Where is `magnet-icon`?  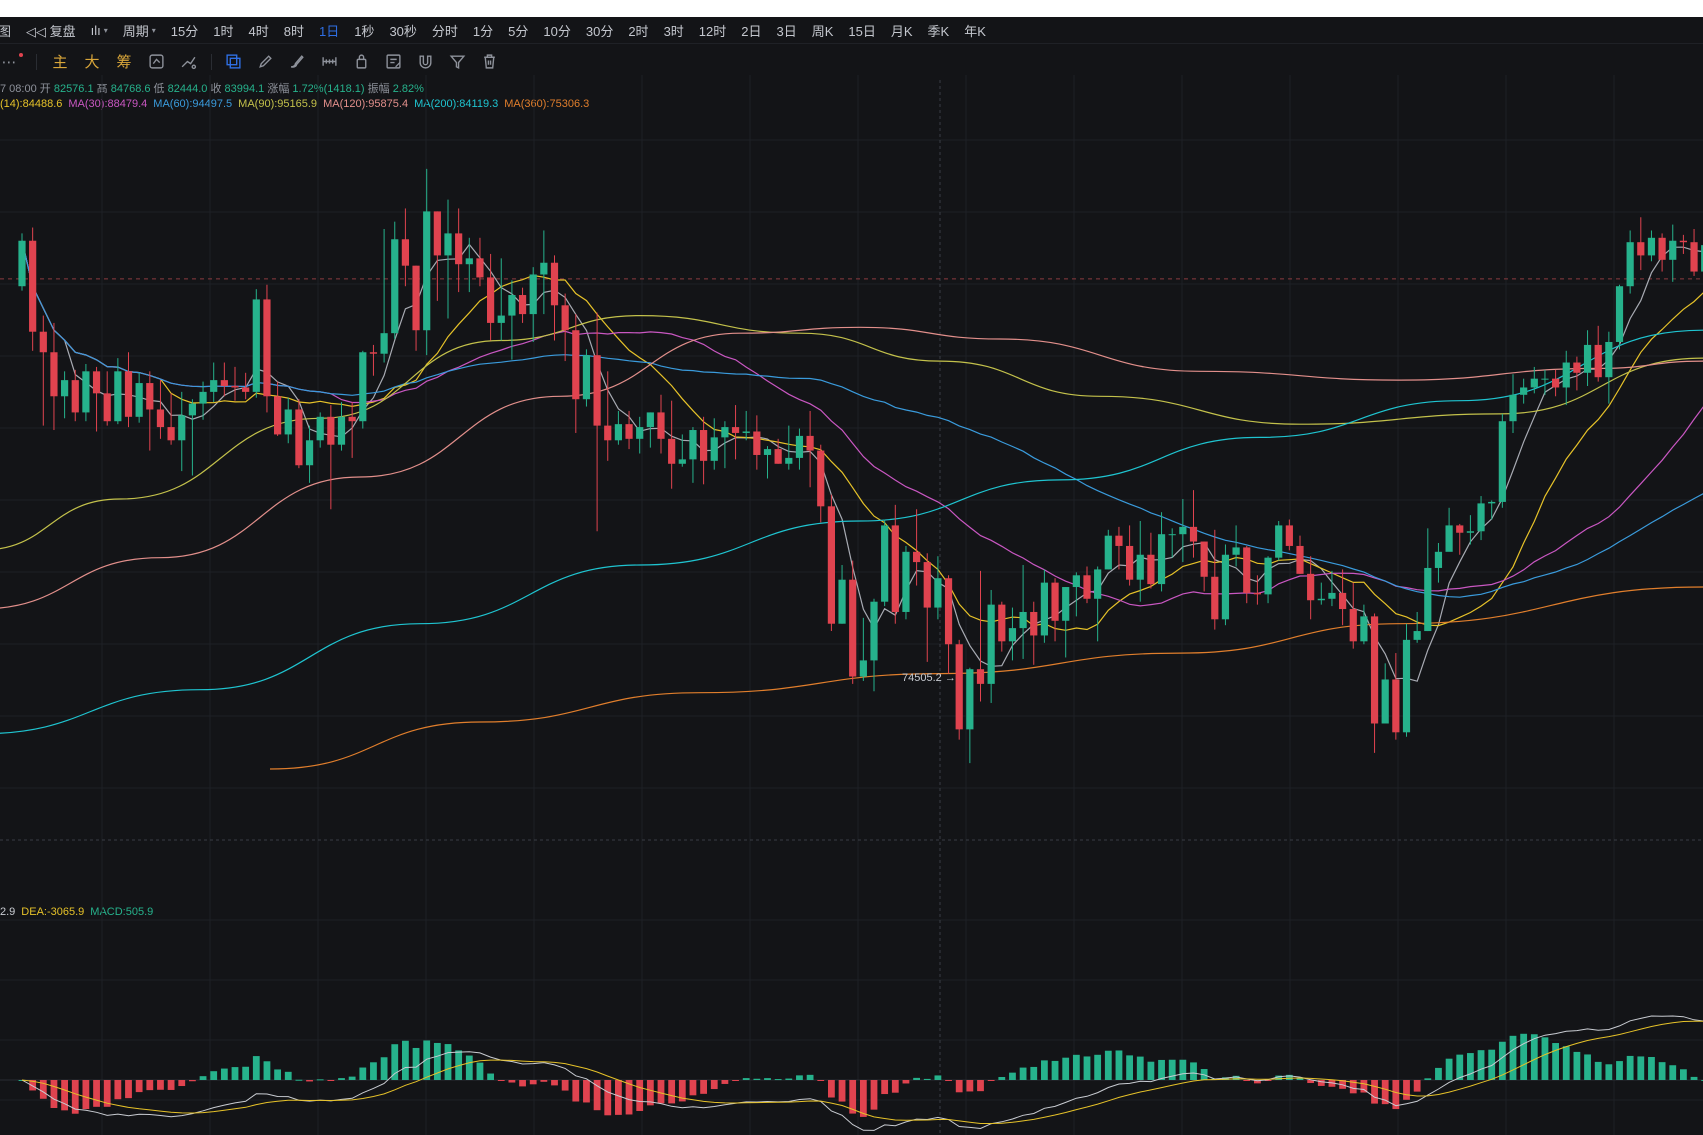
magnet-icon is located at coordinates (425, 62).